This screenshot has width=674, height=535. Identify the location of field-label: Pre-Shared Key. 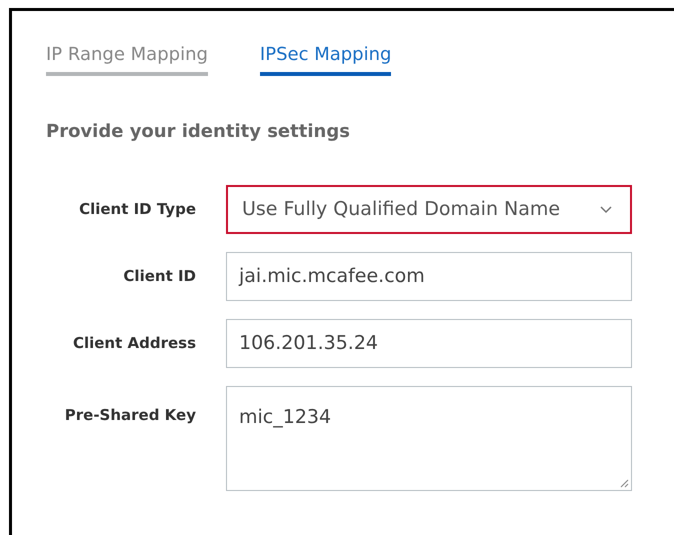
(130, 415).